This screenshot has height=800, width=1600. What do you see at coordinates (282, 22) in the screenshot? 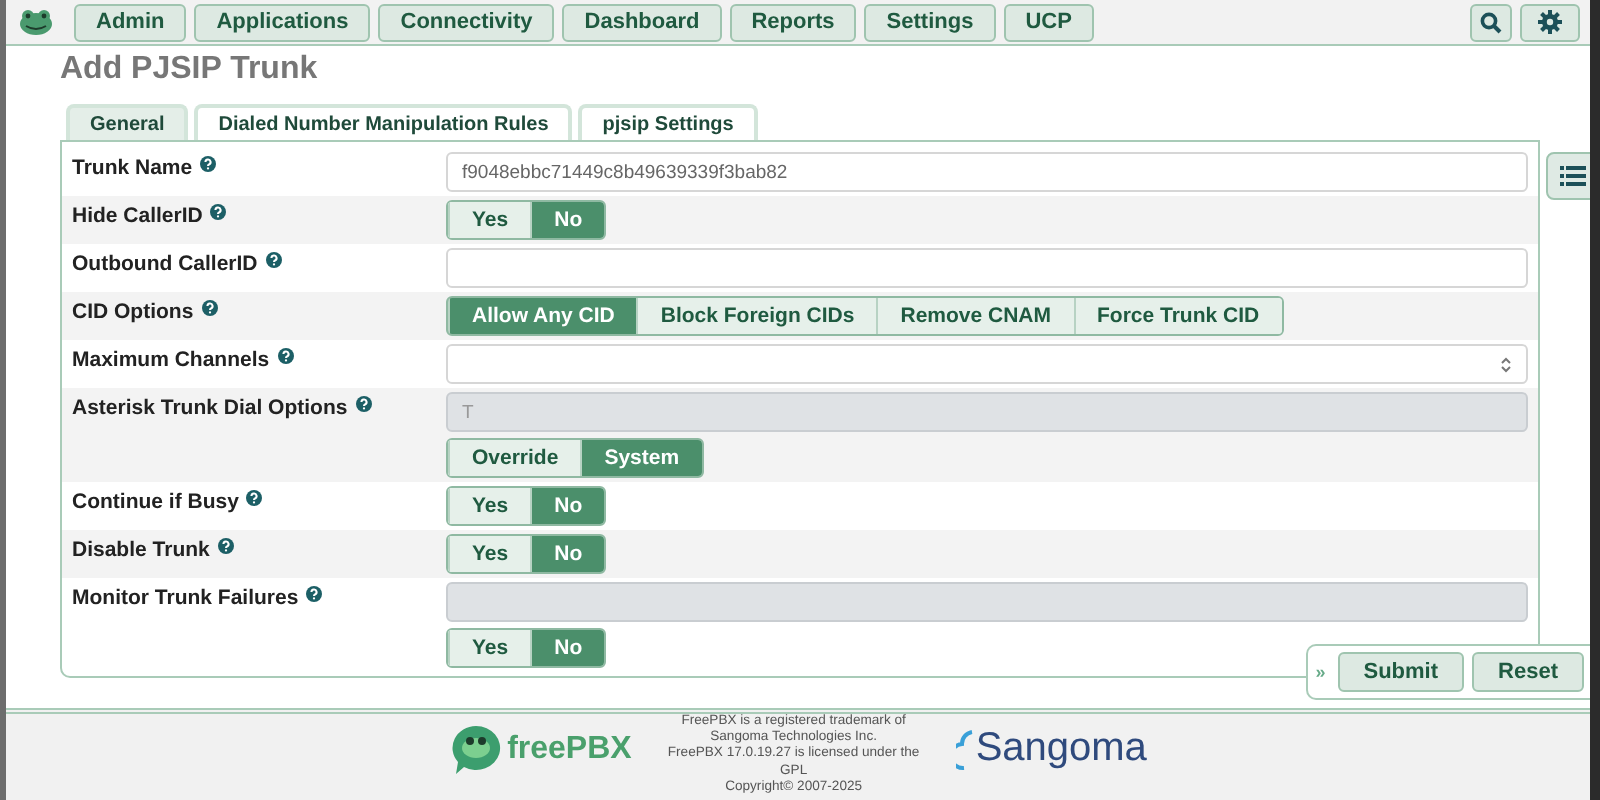
I see `nav-menu-button: Applications` at bounding box center [282, 22].